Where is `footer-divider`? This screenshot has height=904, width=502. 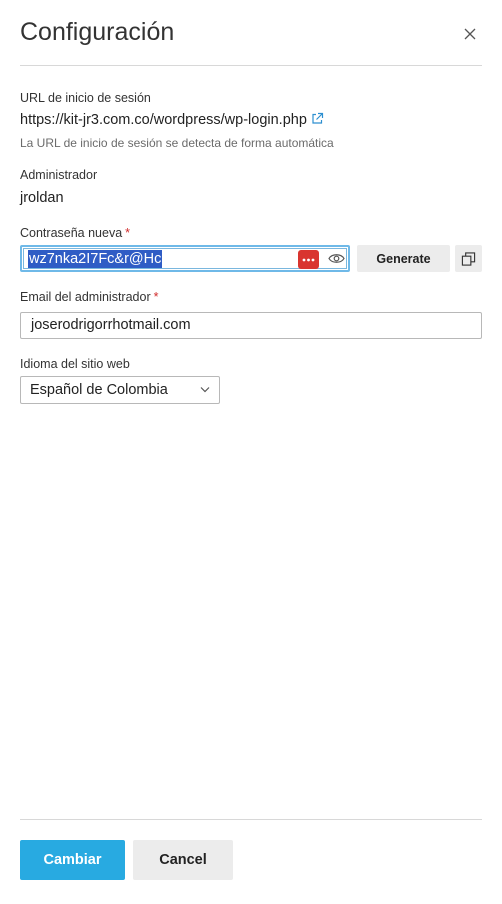 footer-divider is located at coordinates (251, 819).